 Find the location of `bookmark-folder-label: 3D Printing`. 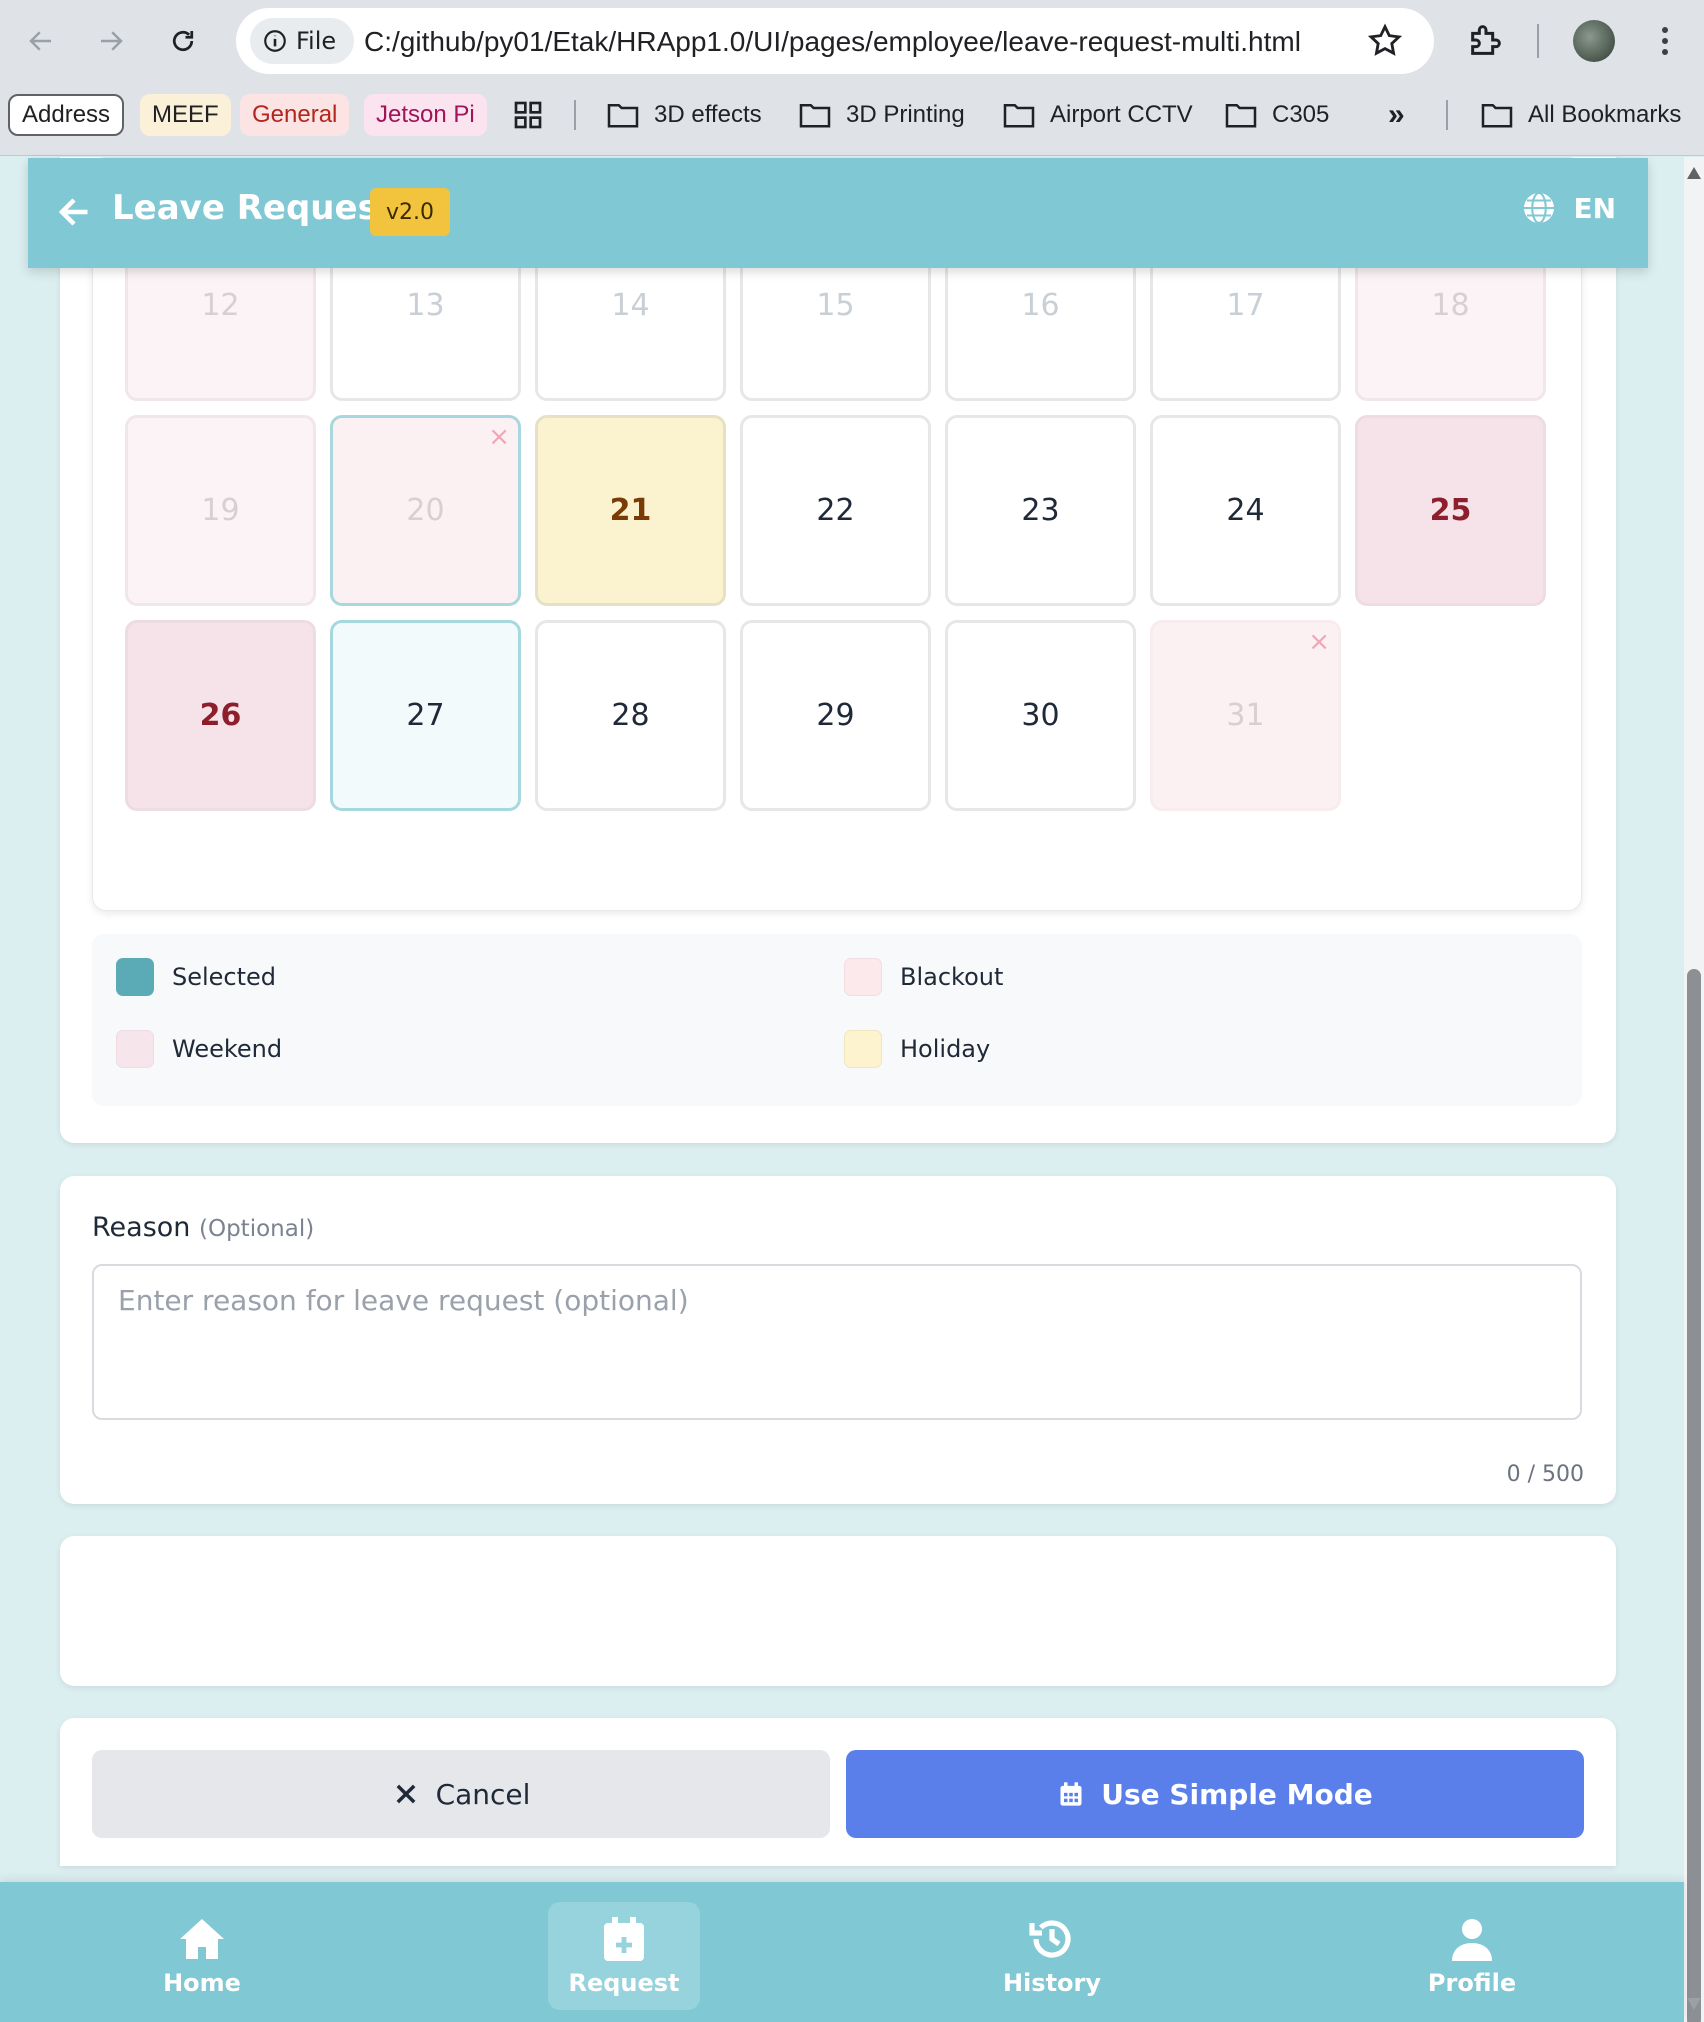

bookmark-folder-label: 3D Printing is located at coordinates (905, 114).